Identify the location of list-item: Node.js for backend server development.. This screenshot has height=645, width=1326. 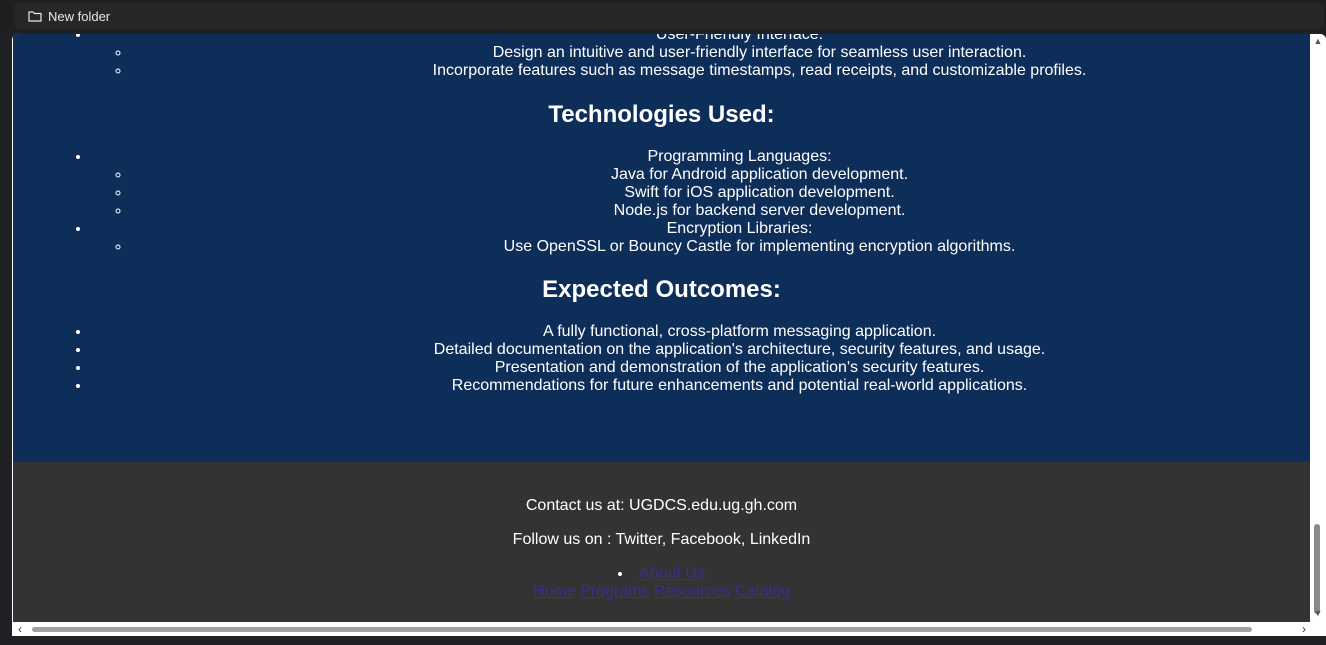
(720, 211).